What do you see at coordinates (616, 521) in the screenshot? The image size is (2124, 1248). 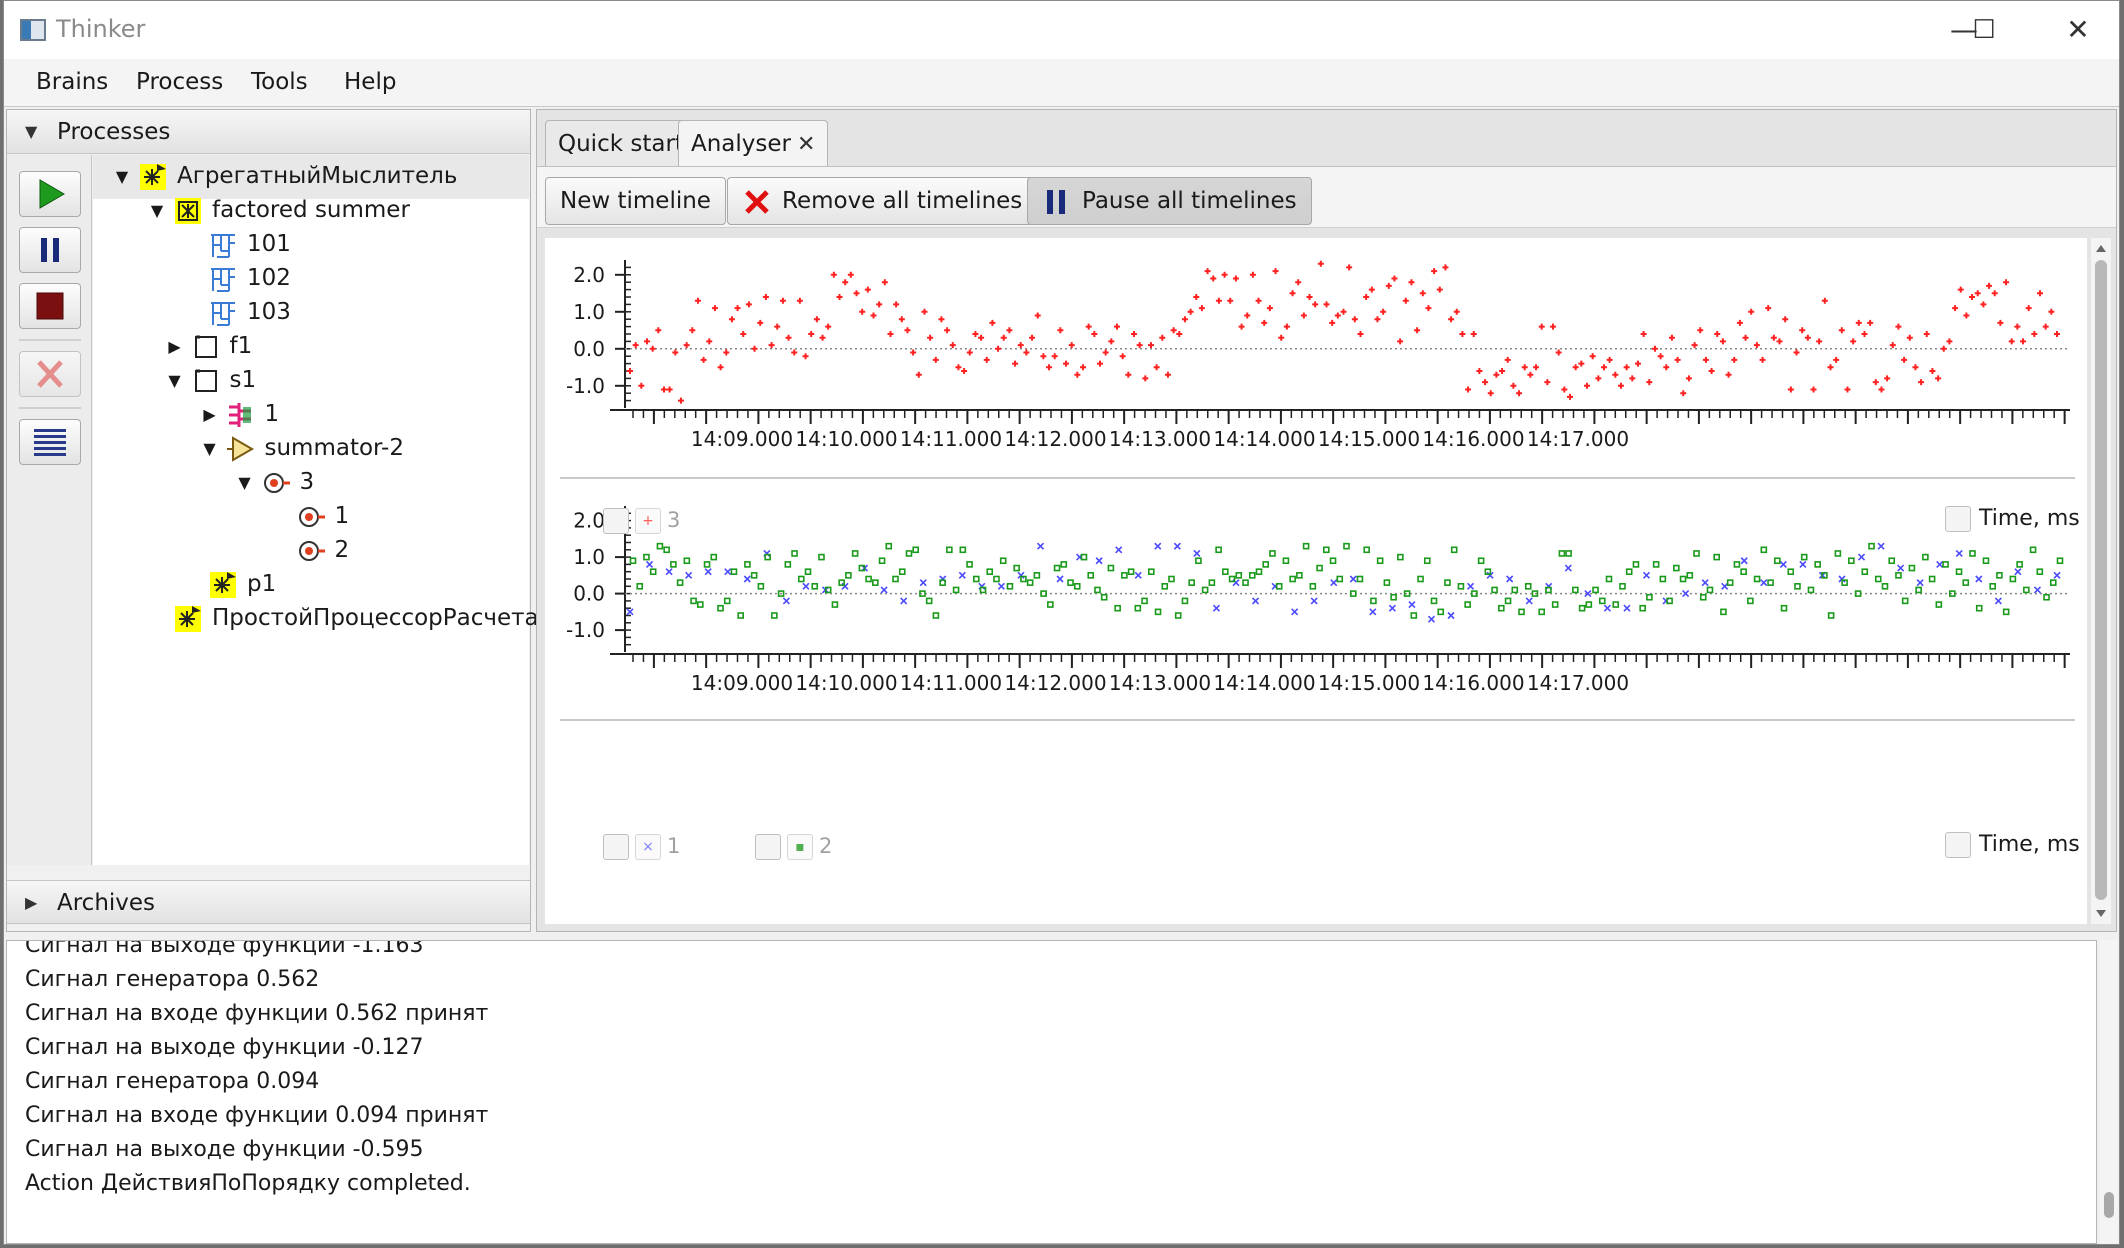 I see `series-3-visible-checkbox` at bounding box center [616, 521].